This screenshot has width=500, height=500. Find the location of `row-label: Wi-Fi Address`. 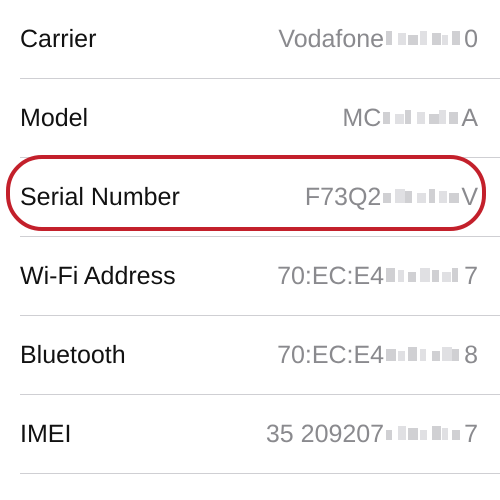

row-label: Wi-Fi Address is located at coordinates (98, 276).